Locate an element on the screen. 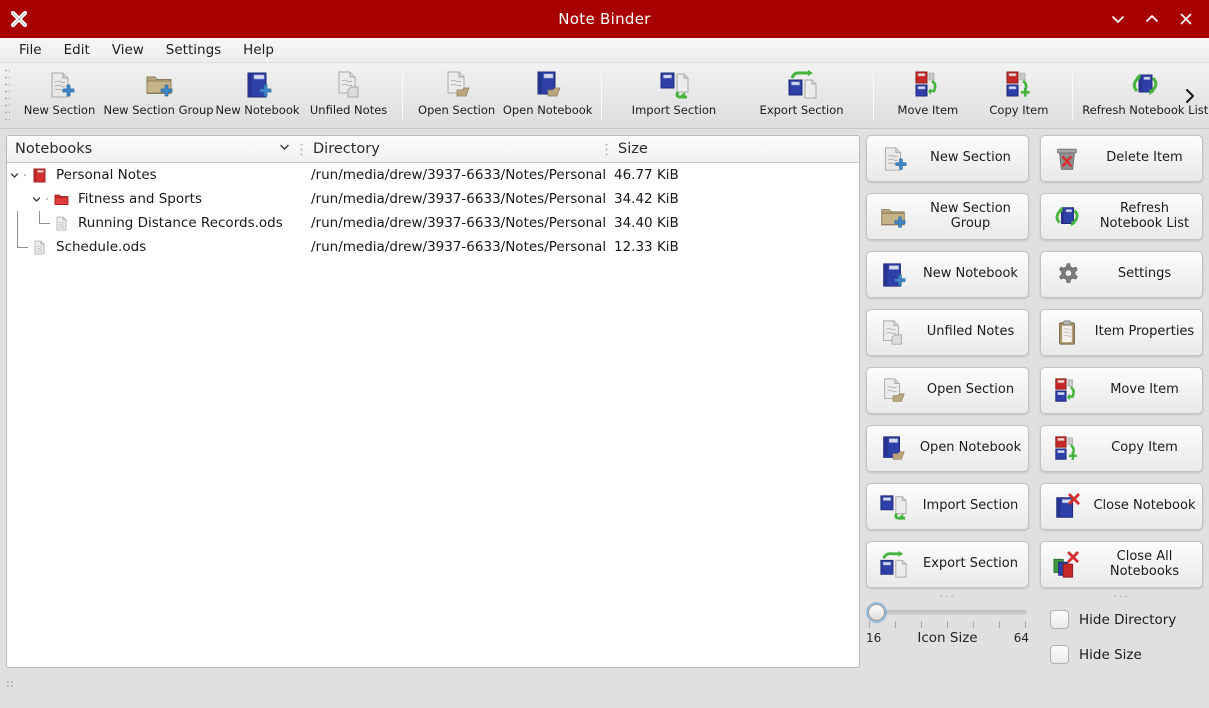  toolbar-new-section-group: New Section Group is located at coordinates (158, 94).